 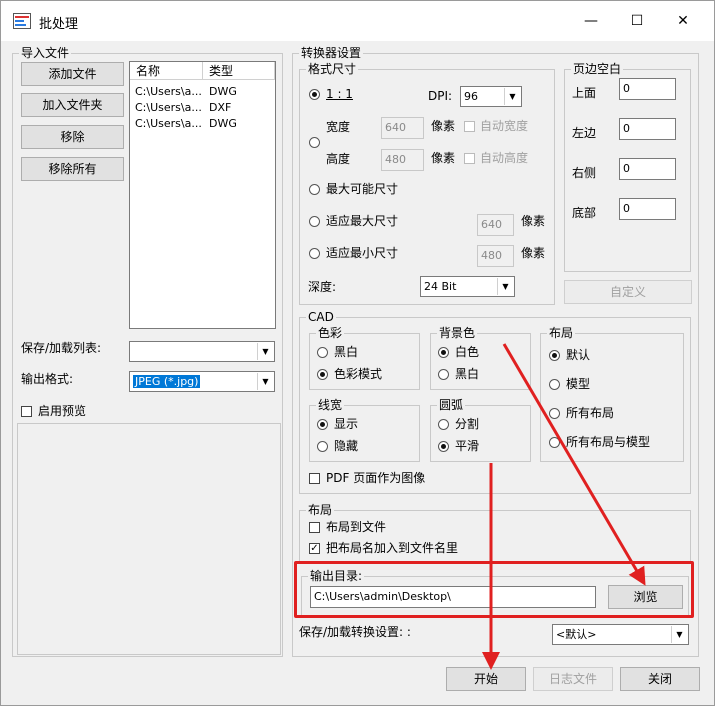 I want to click on annotation-arrows, so click(x=564, y=506).